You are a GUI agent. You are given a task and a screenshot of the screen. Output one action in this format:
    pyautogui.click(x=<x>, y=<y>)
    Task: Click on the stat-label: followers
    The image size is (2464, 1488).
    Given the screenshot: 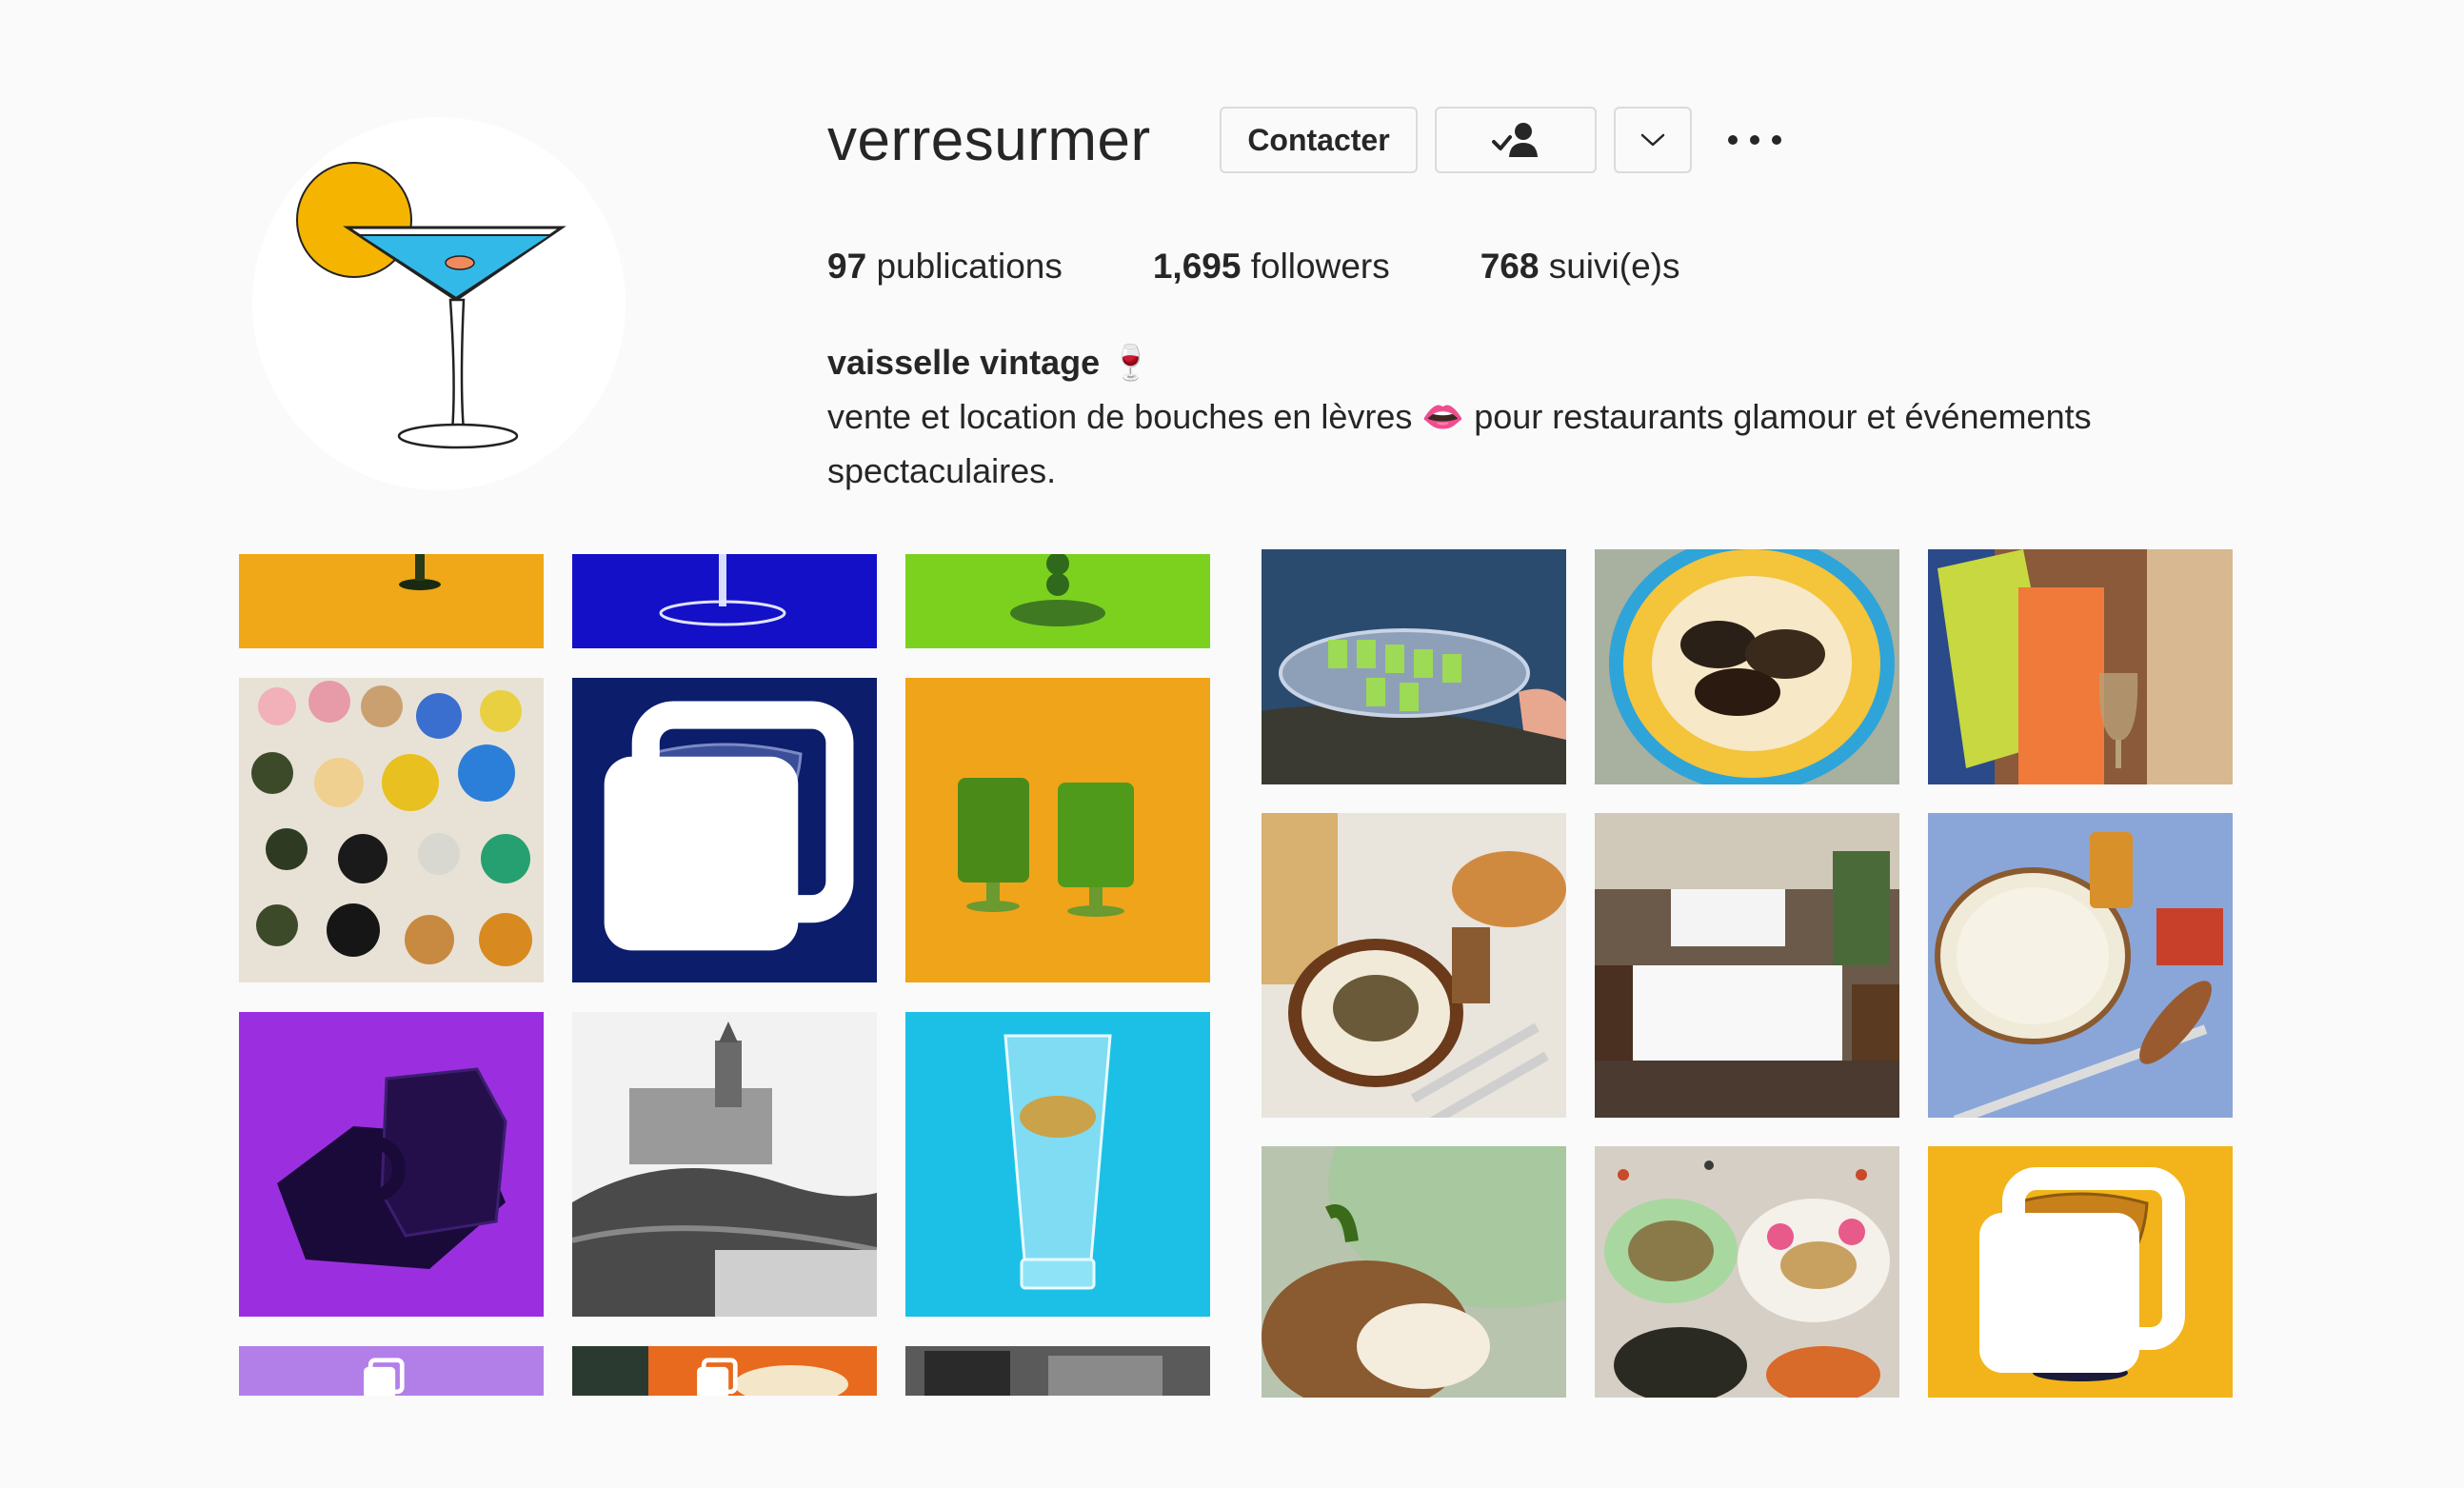 What is the action you would take?
    pyautogui.click(x=1320, y=266)
    